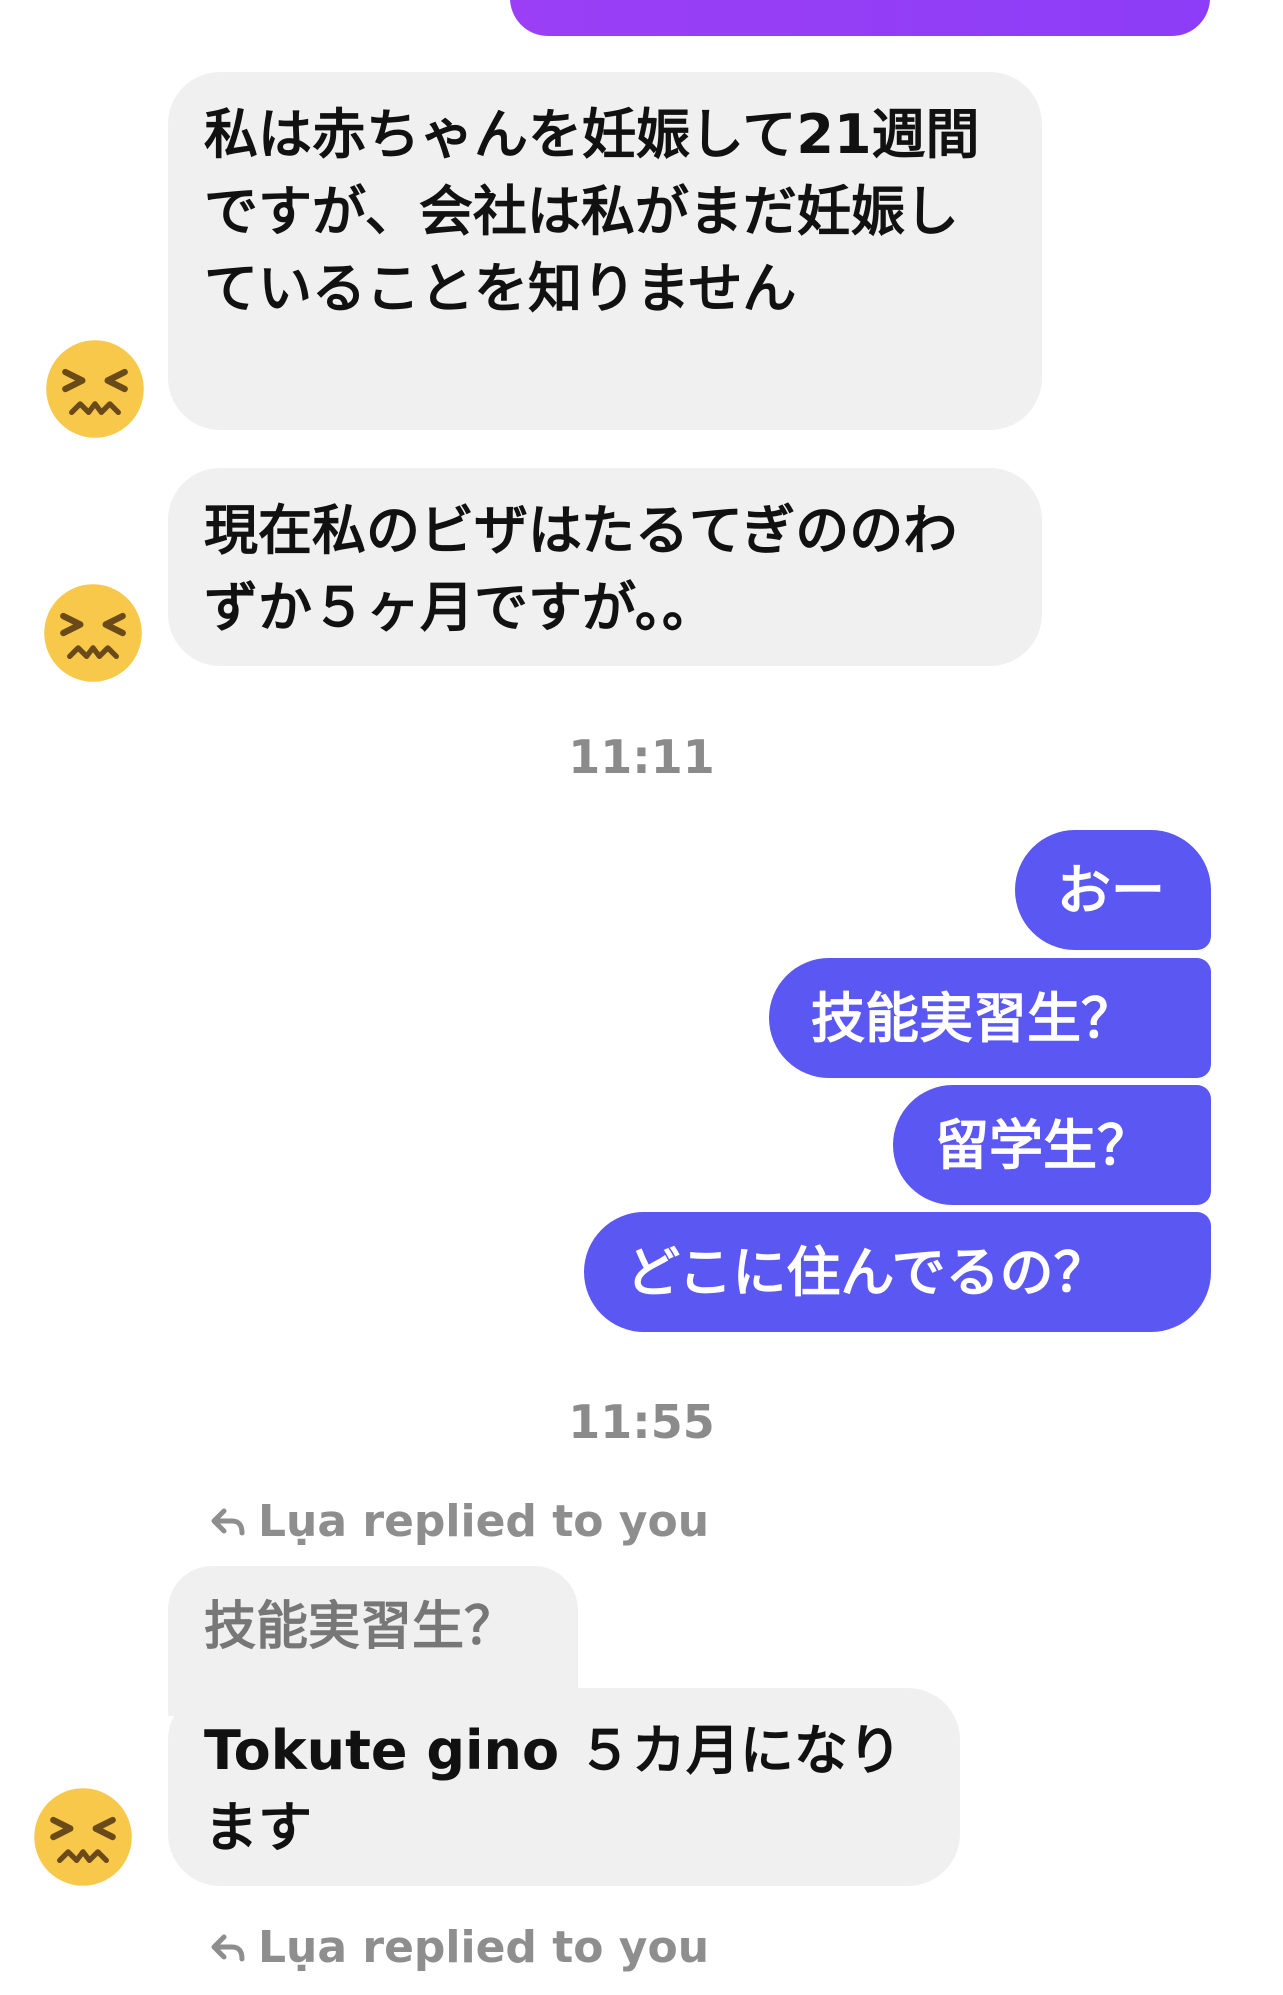 The width and height of the screenshot is (1283, 1995). I want to click on outgoing-message-bubble-partial, so click(860, 18).